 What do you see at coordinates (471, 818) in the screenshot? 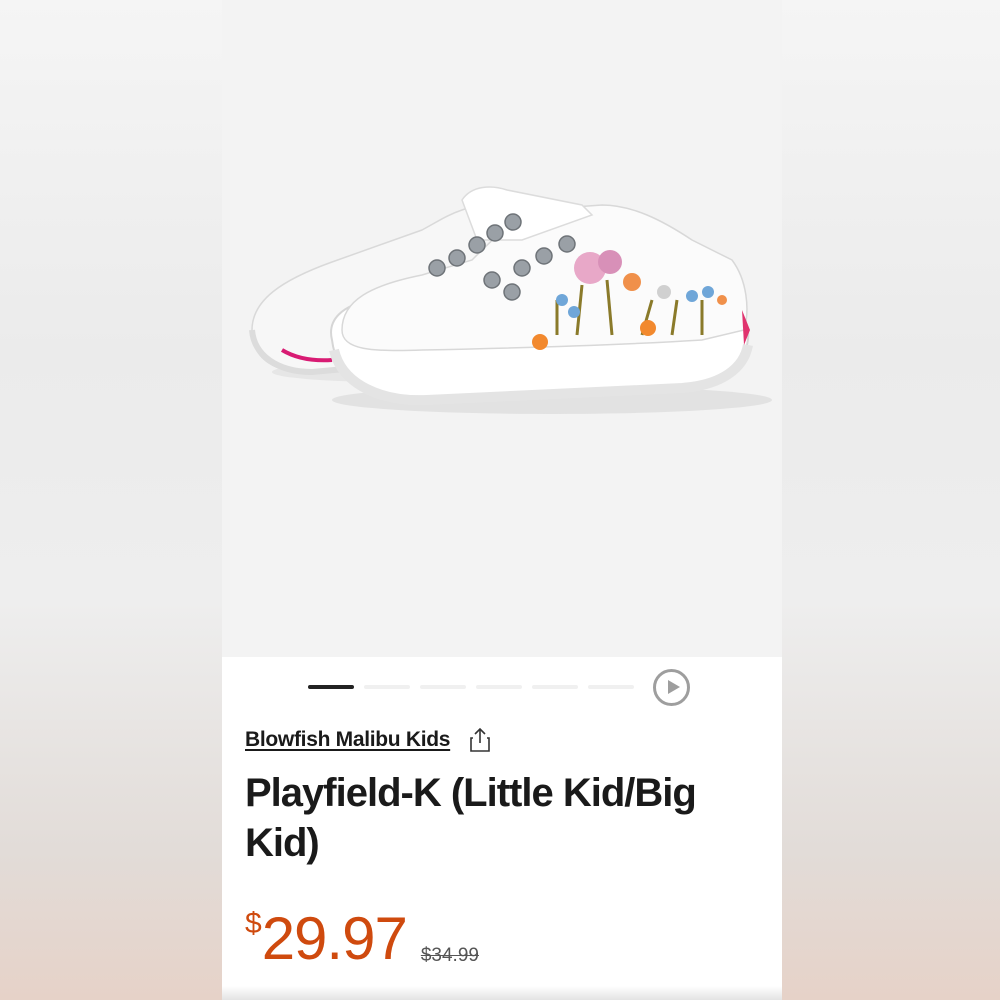
I see `product-title: Playfield-K (Little Kid/Big Kid)` at bounding box center [471, 818].